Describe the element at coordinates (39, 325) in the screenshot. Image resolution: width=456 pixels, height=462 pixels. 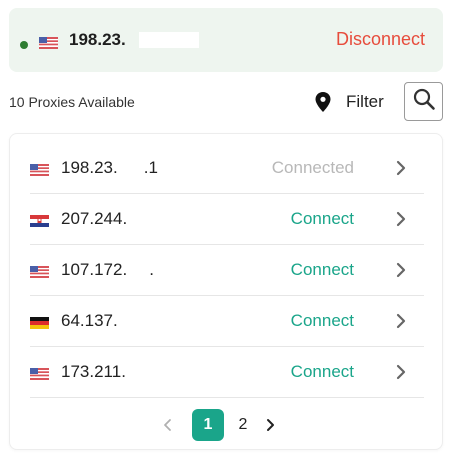
I see `de-flag-icon` at that location.